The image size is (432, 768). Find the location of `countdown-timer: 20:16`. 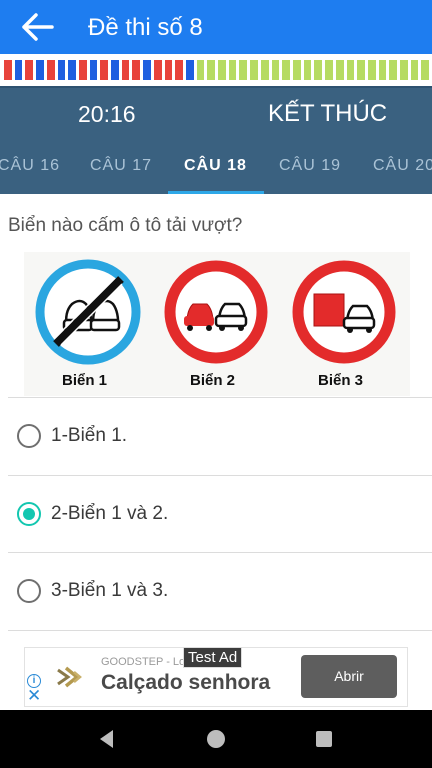

countdown-timer: 20:16 is located at coordinates (107, 114).